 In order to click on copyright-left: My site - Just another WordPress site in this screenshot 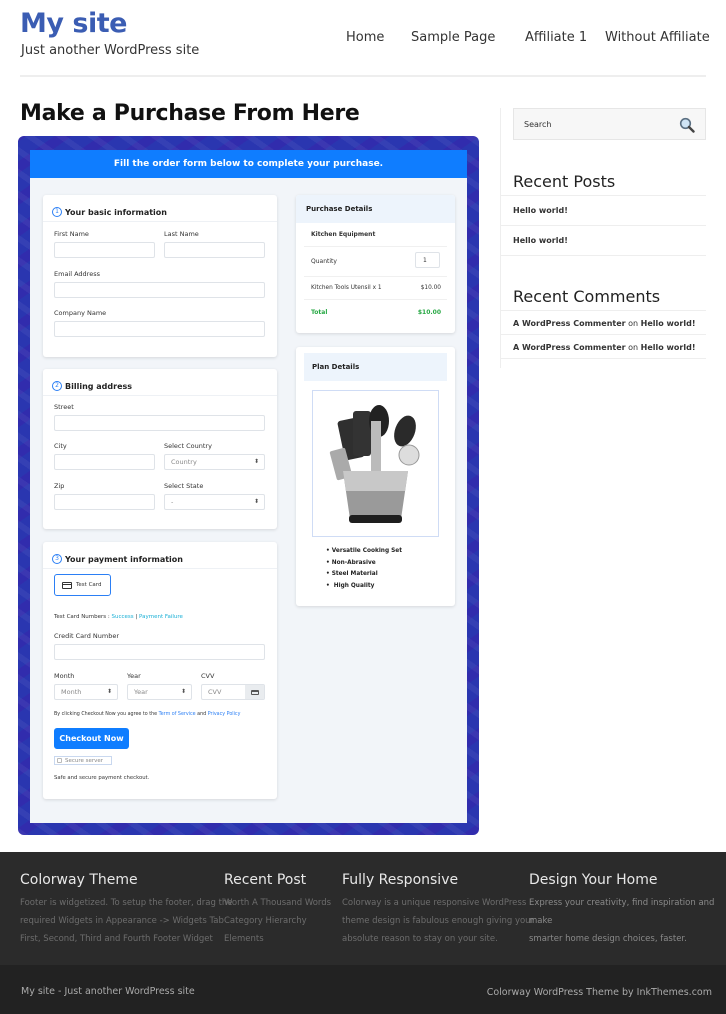, I will do `click(108, 991)`.